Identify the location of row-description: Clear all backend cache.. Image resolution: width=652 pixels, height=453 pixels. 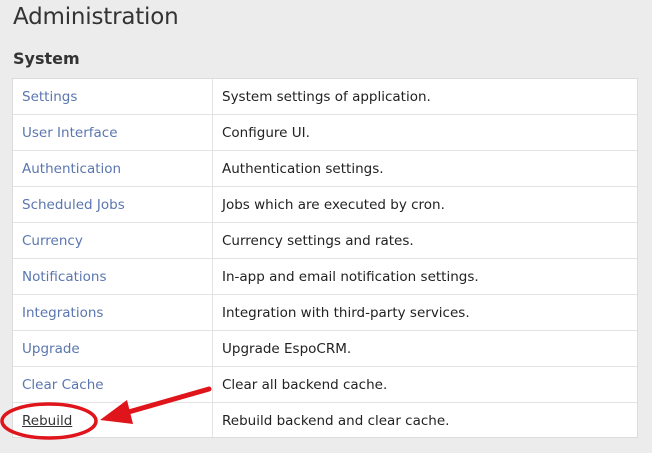
(305, 384).